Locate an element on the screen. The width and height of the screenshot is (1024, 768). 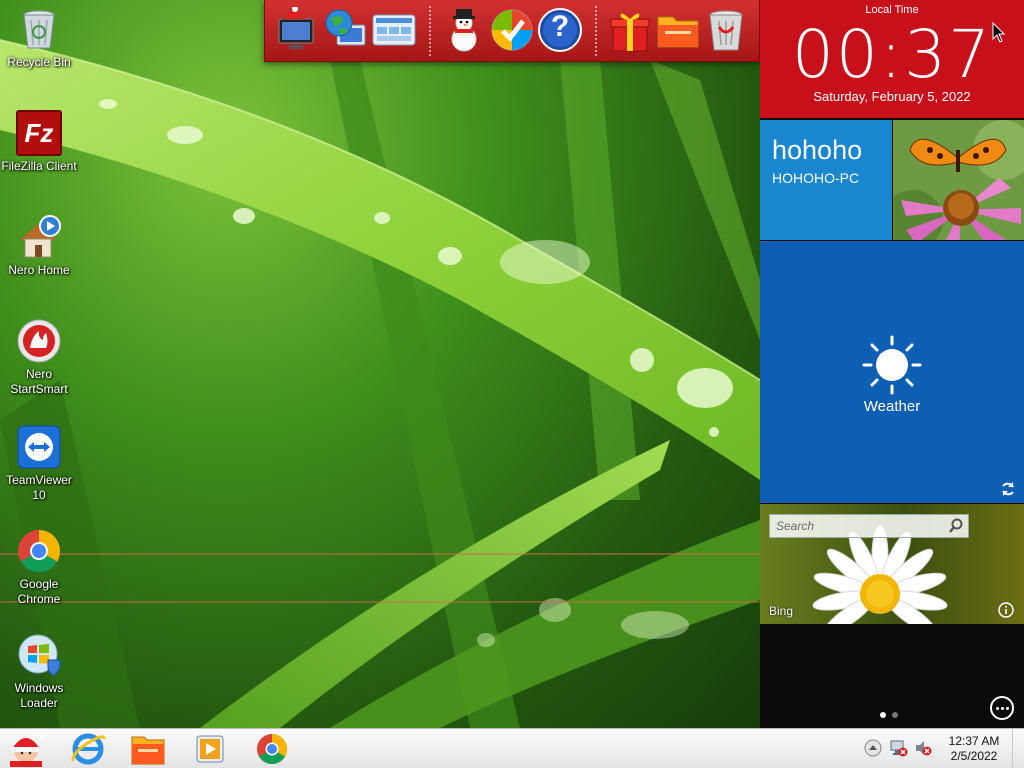
desktop-icon-label: Google Chrome is located at coordinates (39, 591).